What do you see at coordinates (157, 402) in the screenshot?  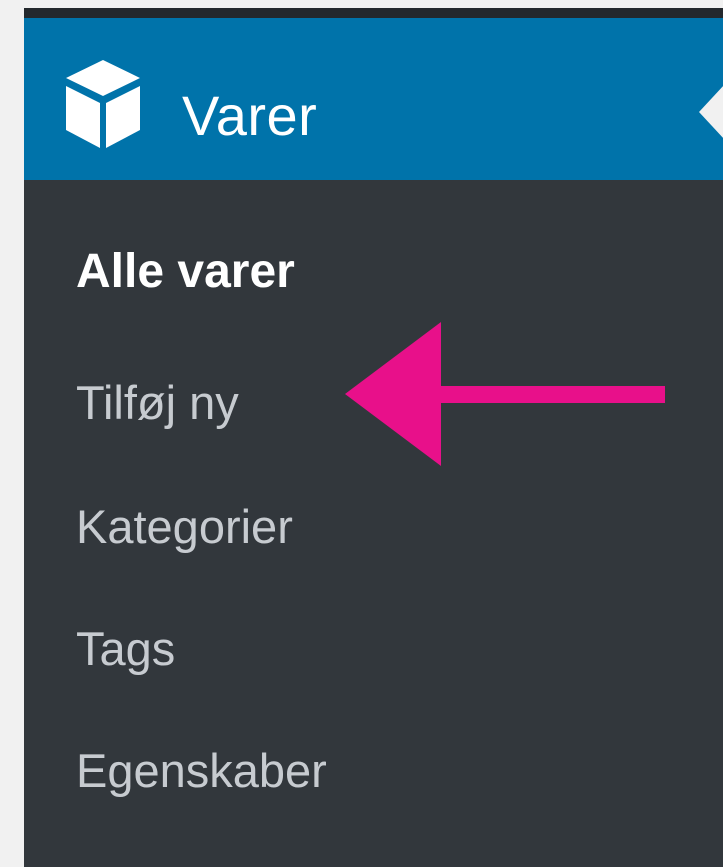 I see `submenu-item-tilfoej-ny: Tilføj ny` at bounding box center [157, 402].